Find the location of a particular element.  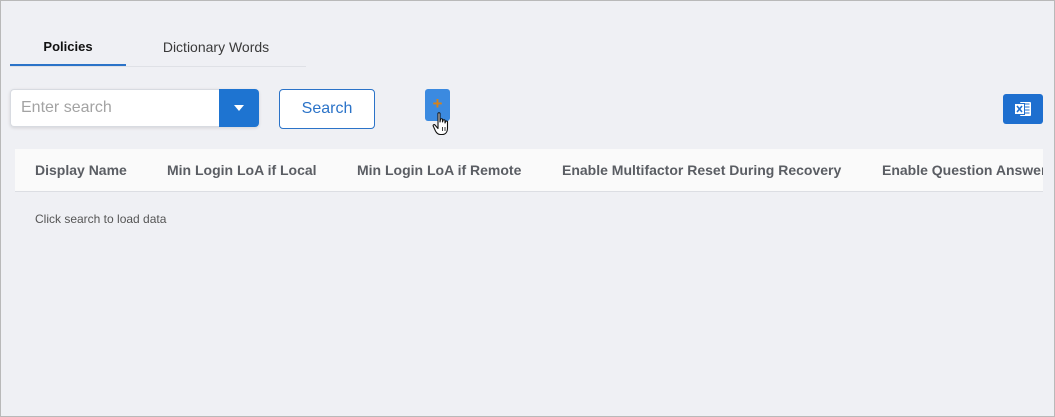

export-excel-button is located at coordinates (1023, 109).